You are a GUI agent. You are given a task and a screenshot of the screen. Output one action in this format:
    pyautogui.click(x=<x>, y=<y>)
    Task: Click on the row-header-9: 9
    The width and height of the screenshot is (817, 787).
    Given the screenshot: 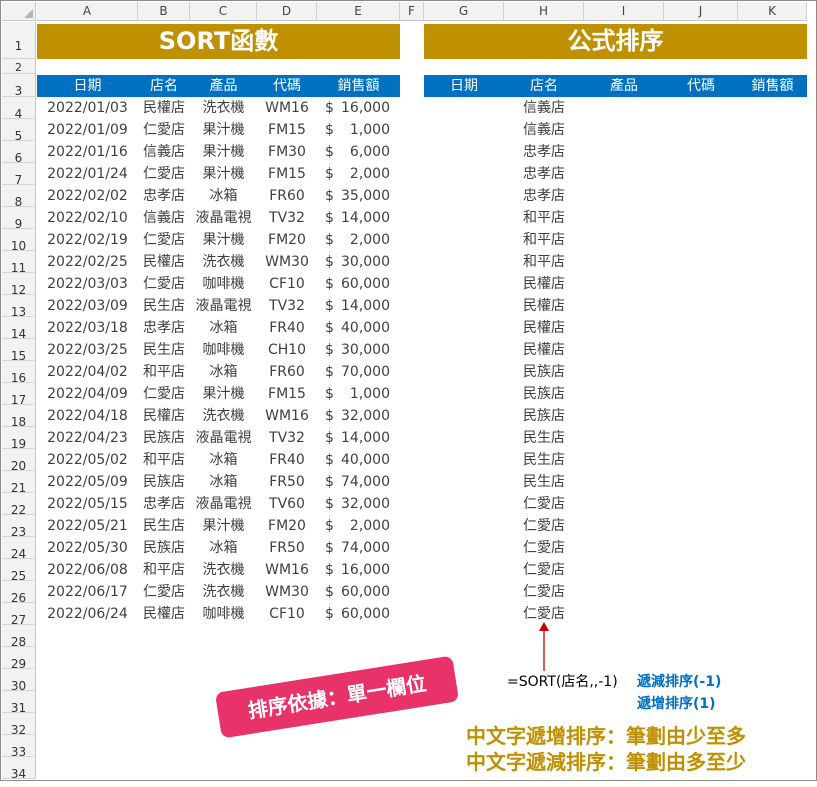 What is the action you would take?
    pyautogui.click(x=19, y=219)
    